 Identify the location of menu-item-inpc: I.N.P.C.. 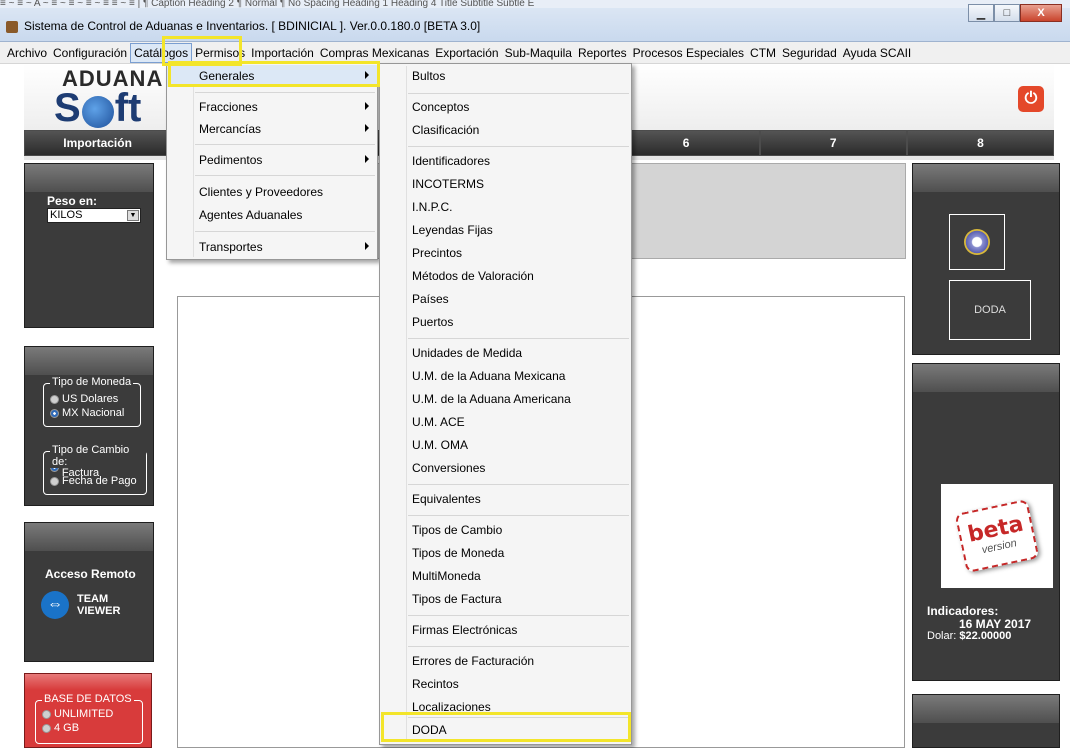
(505, 207).